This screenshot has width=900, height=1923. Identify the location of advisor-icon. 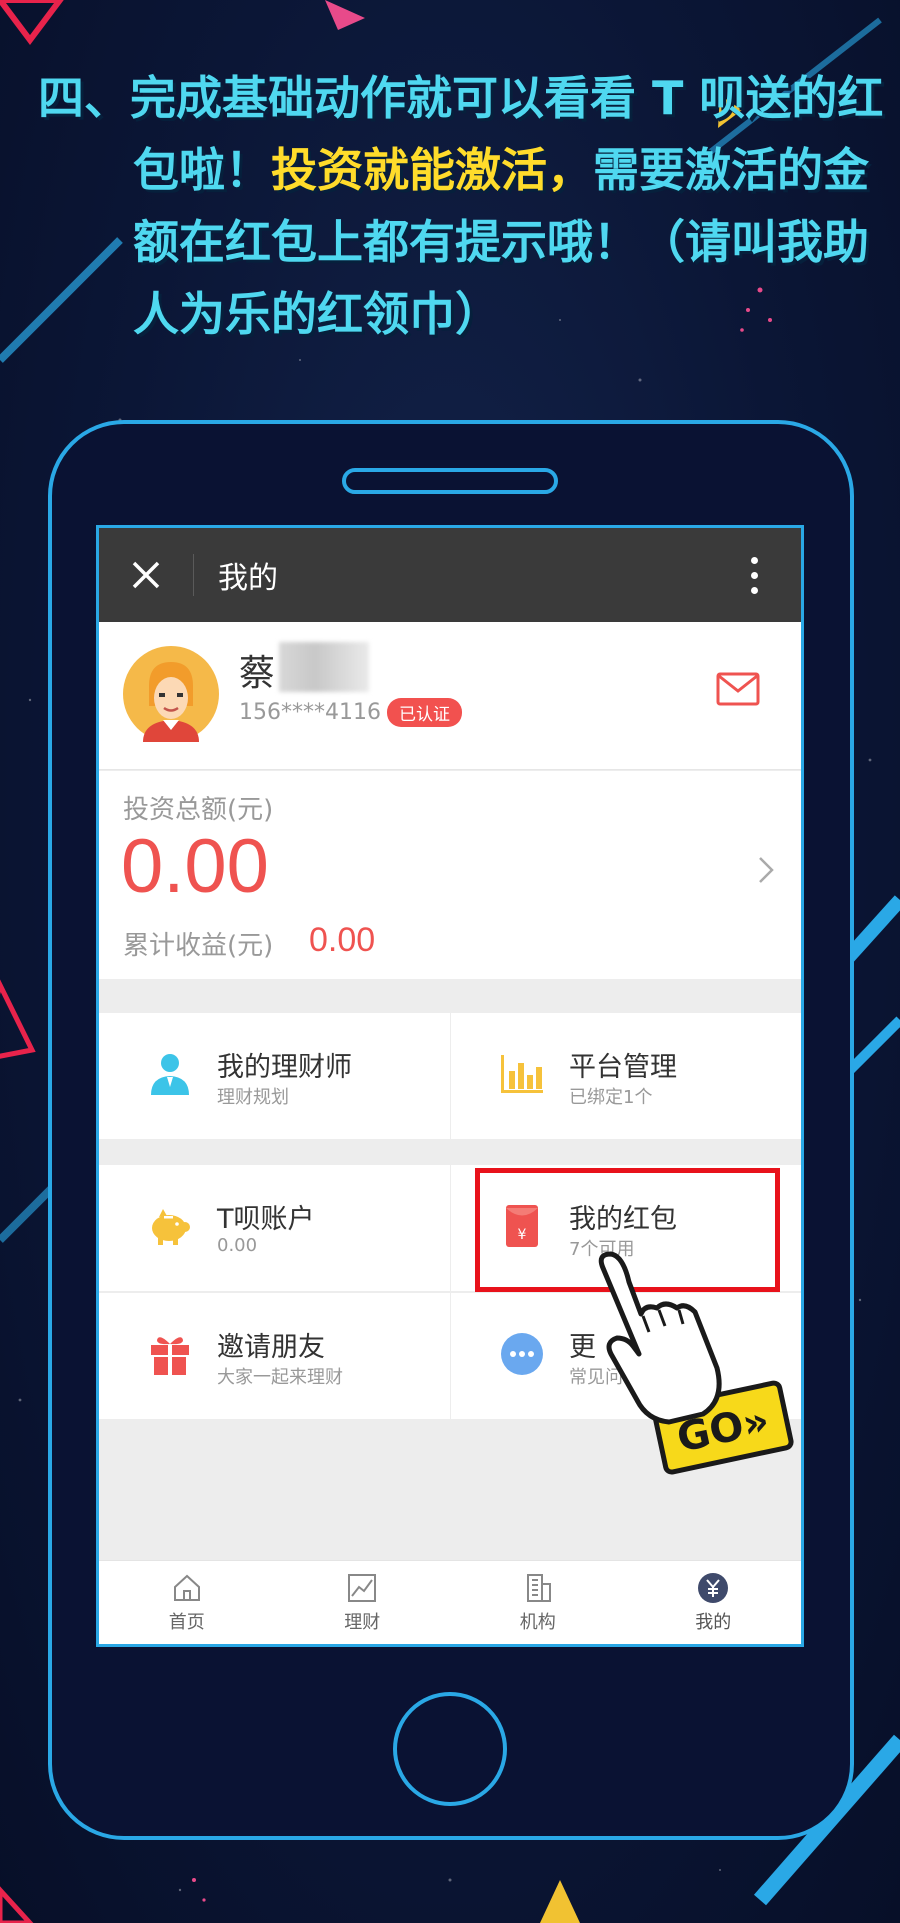
(170, 1074).